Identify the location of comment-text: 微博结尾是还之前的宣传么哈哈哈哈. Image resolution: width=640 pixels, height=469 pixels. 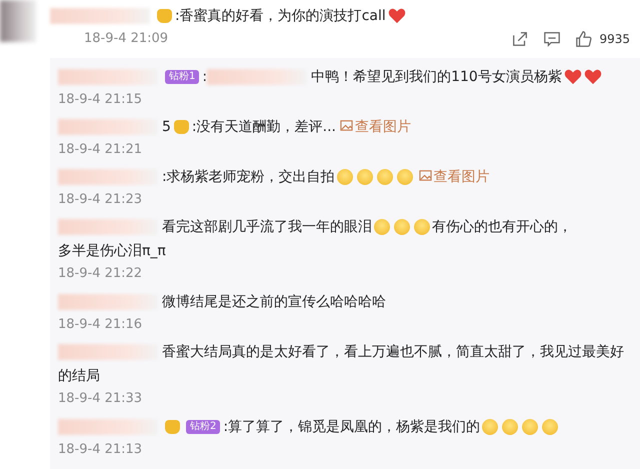
(274, 302).